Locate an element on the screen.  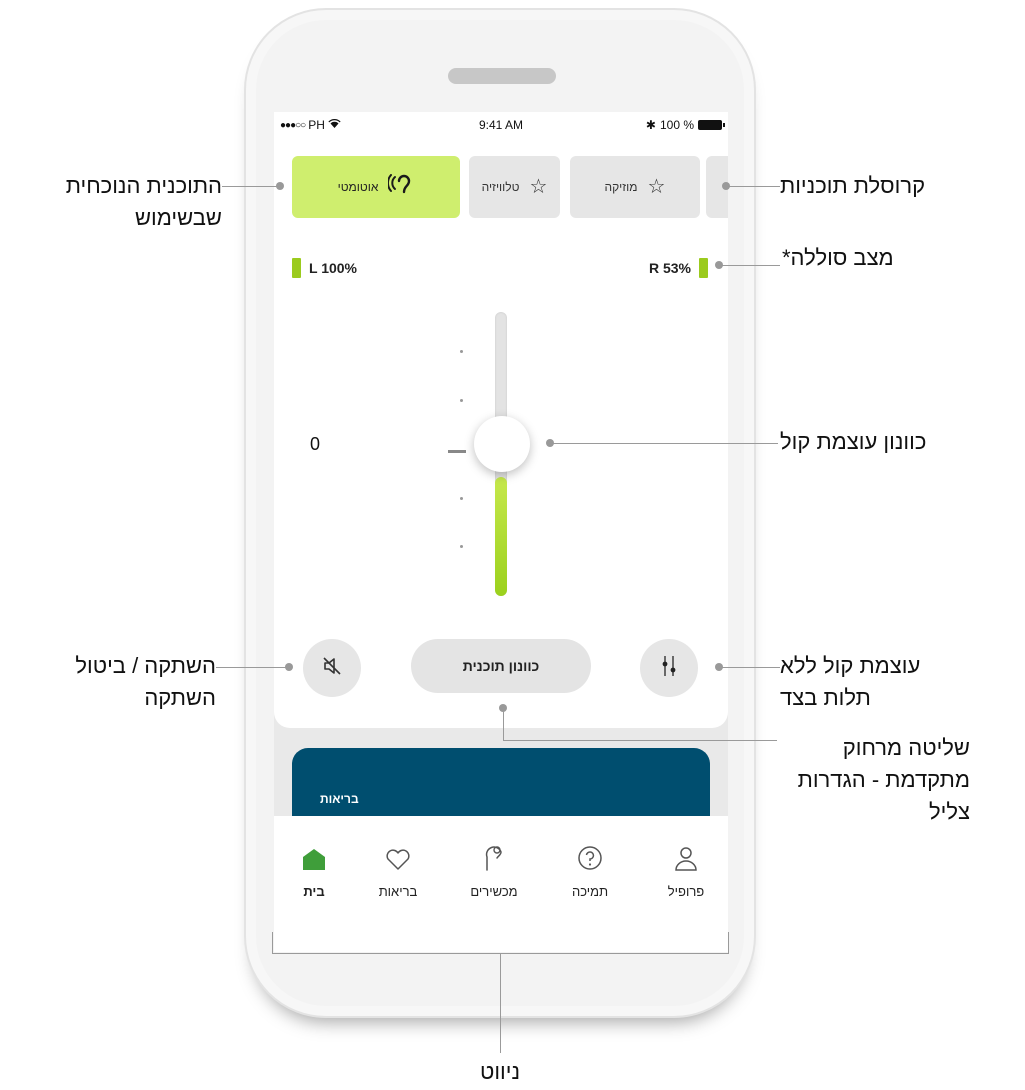
program-automatic: אוטומטי is located at coordinates (376, 187).